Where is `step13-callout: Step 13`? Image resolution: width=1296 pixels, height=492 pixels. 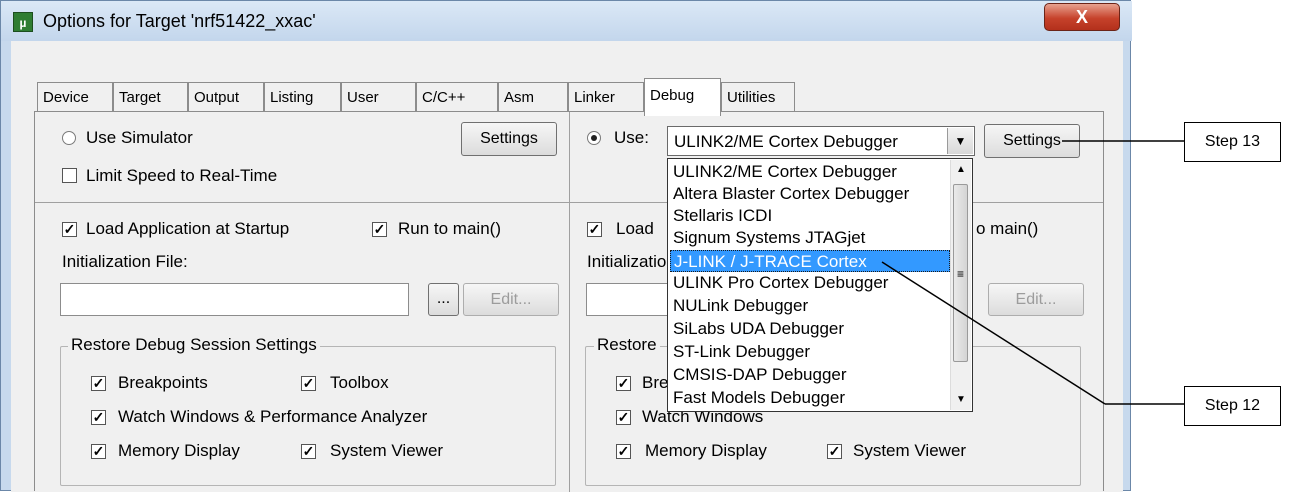 step13-callout: Step 13 is located at coordinates (1232, 142).